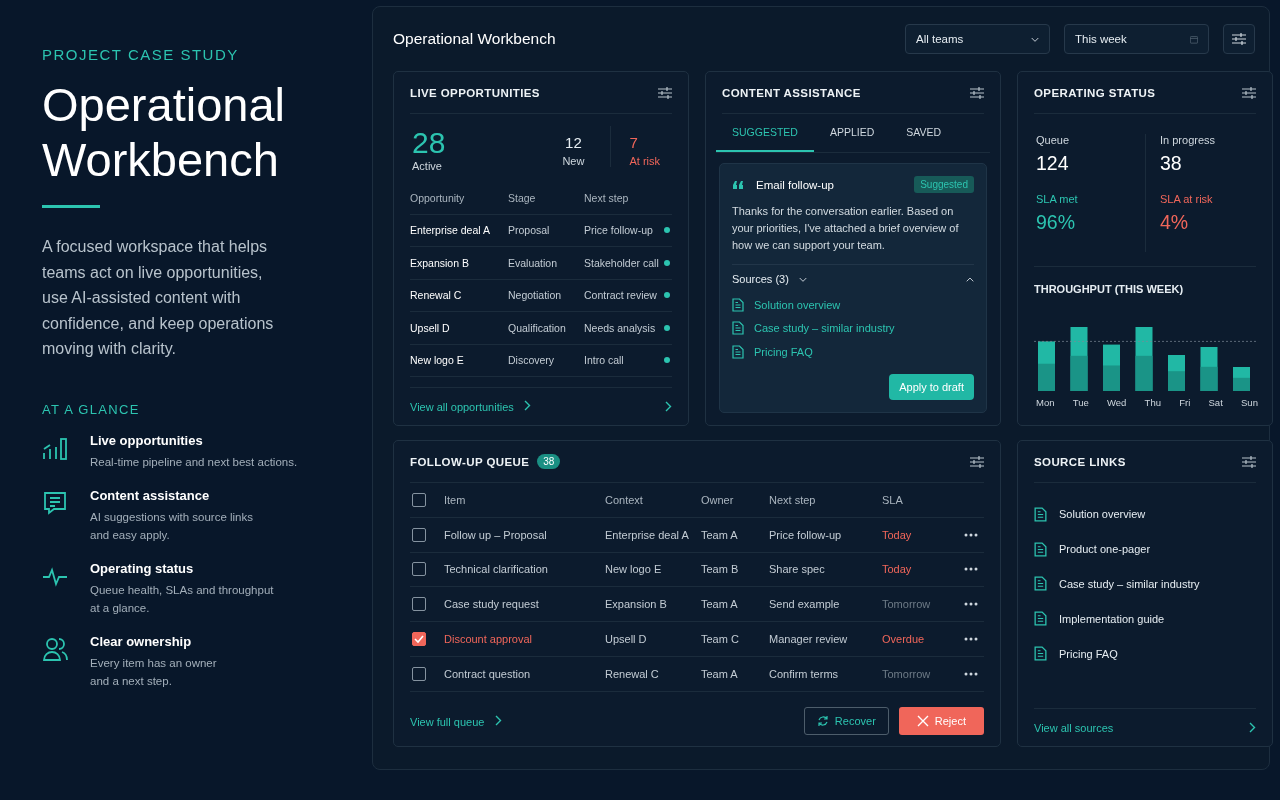 This screenshot has height=800, width=1280. What do you see at coordinates (55, 648) in the screenshot?
I see `people-icon` at bounding box center [55, 648].